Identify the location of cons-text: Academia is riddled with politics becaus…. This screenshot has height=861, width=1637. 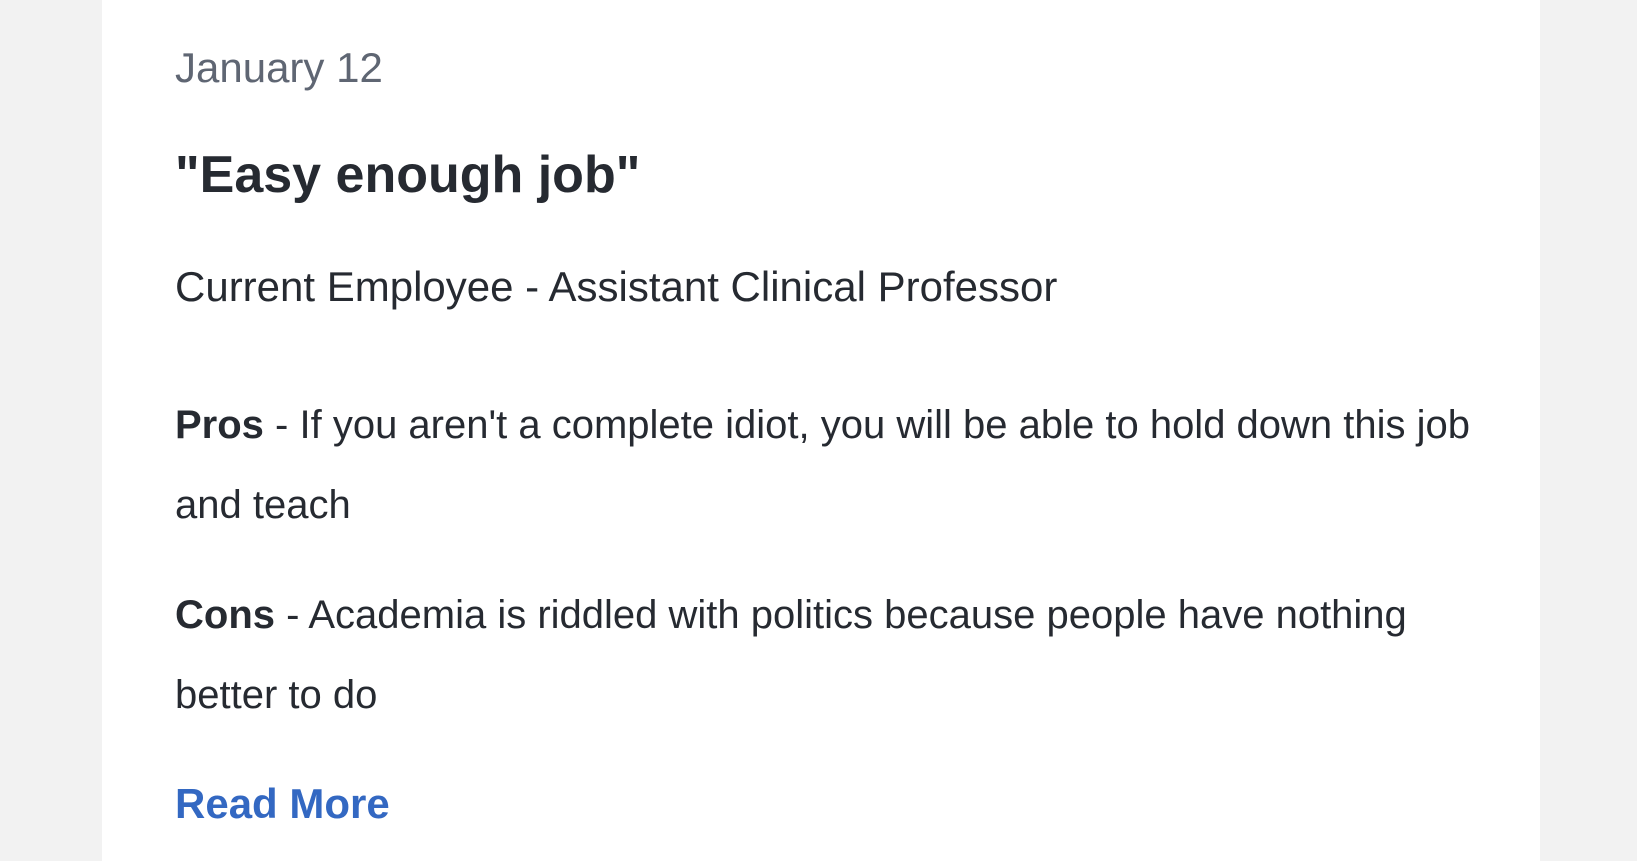
(791, 655).